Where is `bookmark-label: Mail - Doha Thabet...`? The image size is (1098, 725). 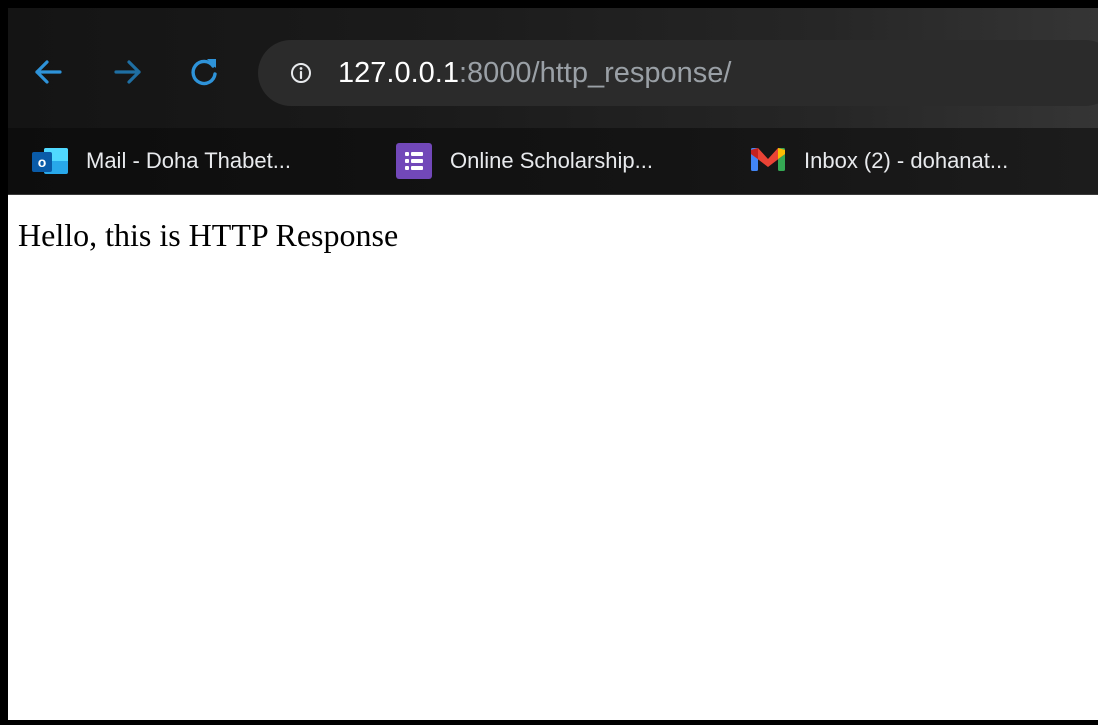
bookmark-label: Mail - Doha Thabet... is located at coordinates (189, 160).